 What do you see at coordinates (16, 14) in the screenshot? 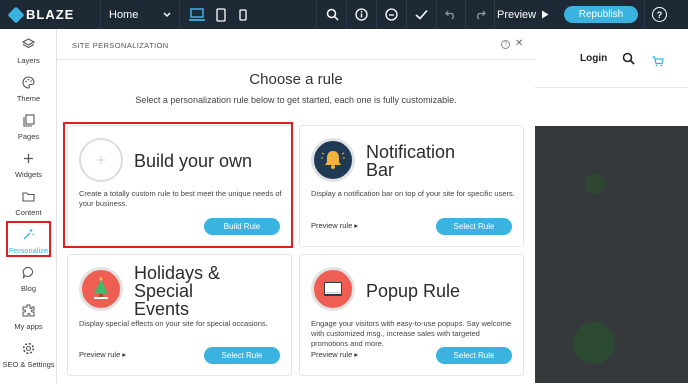
I see `blaze-logo-icon` at bounding box center [16, 14].